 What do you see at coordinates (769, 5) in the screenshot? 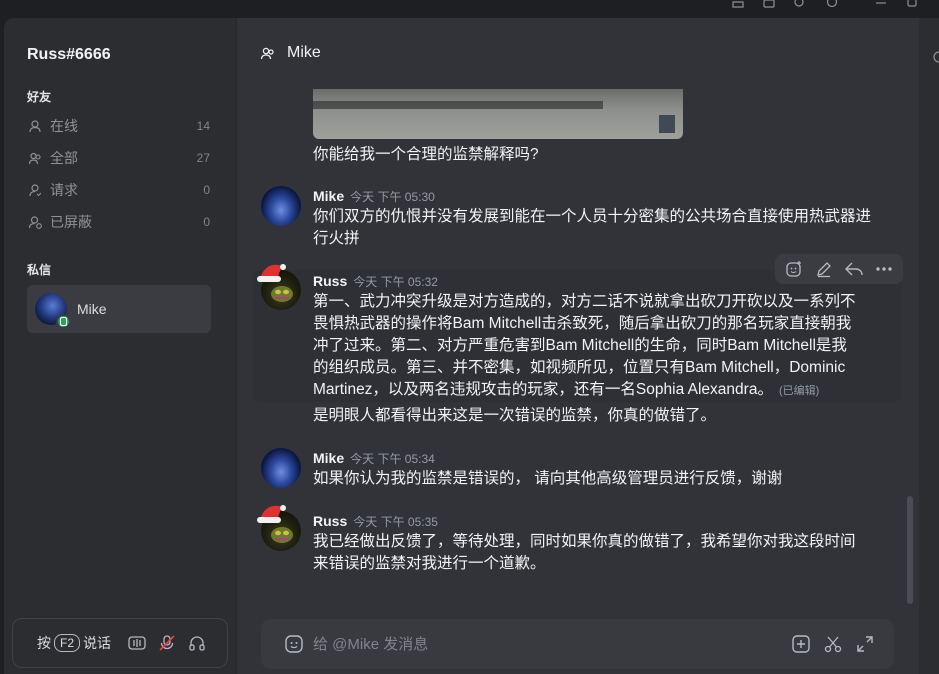
I see `gift-icon` at bounding box center [769, 5].